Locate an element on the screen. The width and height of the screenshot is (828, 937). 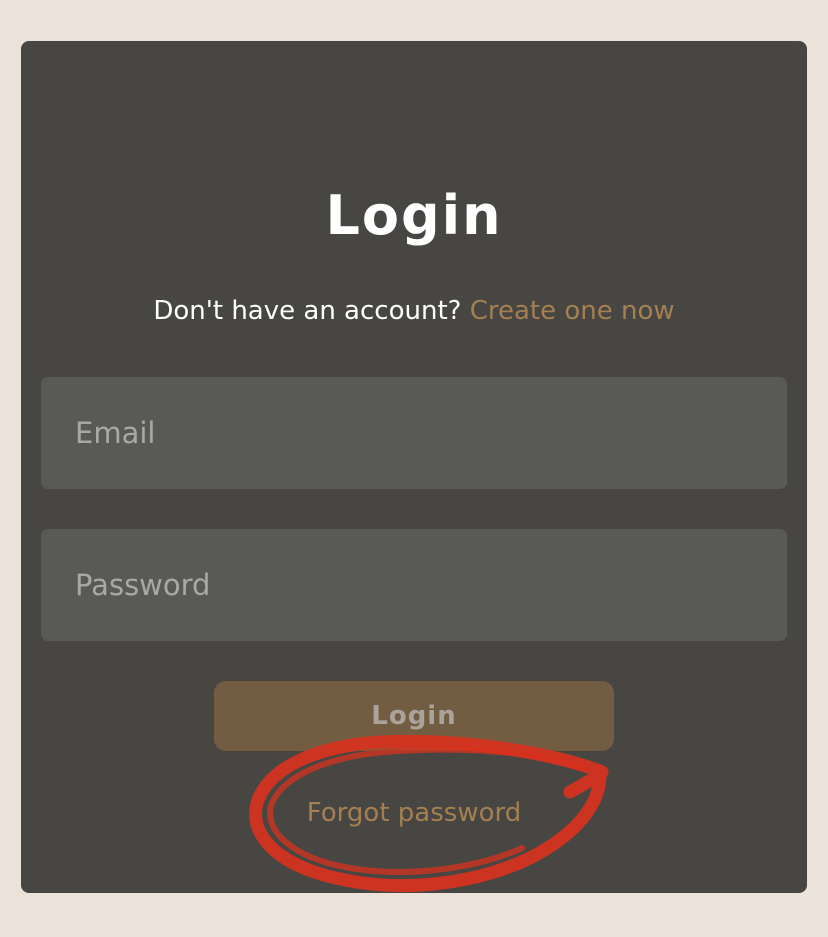
signup-prompt: Don't have an account? Create one now is located at coordinates (414, 311).